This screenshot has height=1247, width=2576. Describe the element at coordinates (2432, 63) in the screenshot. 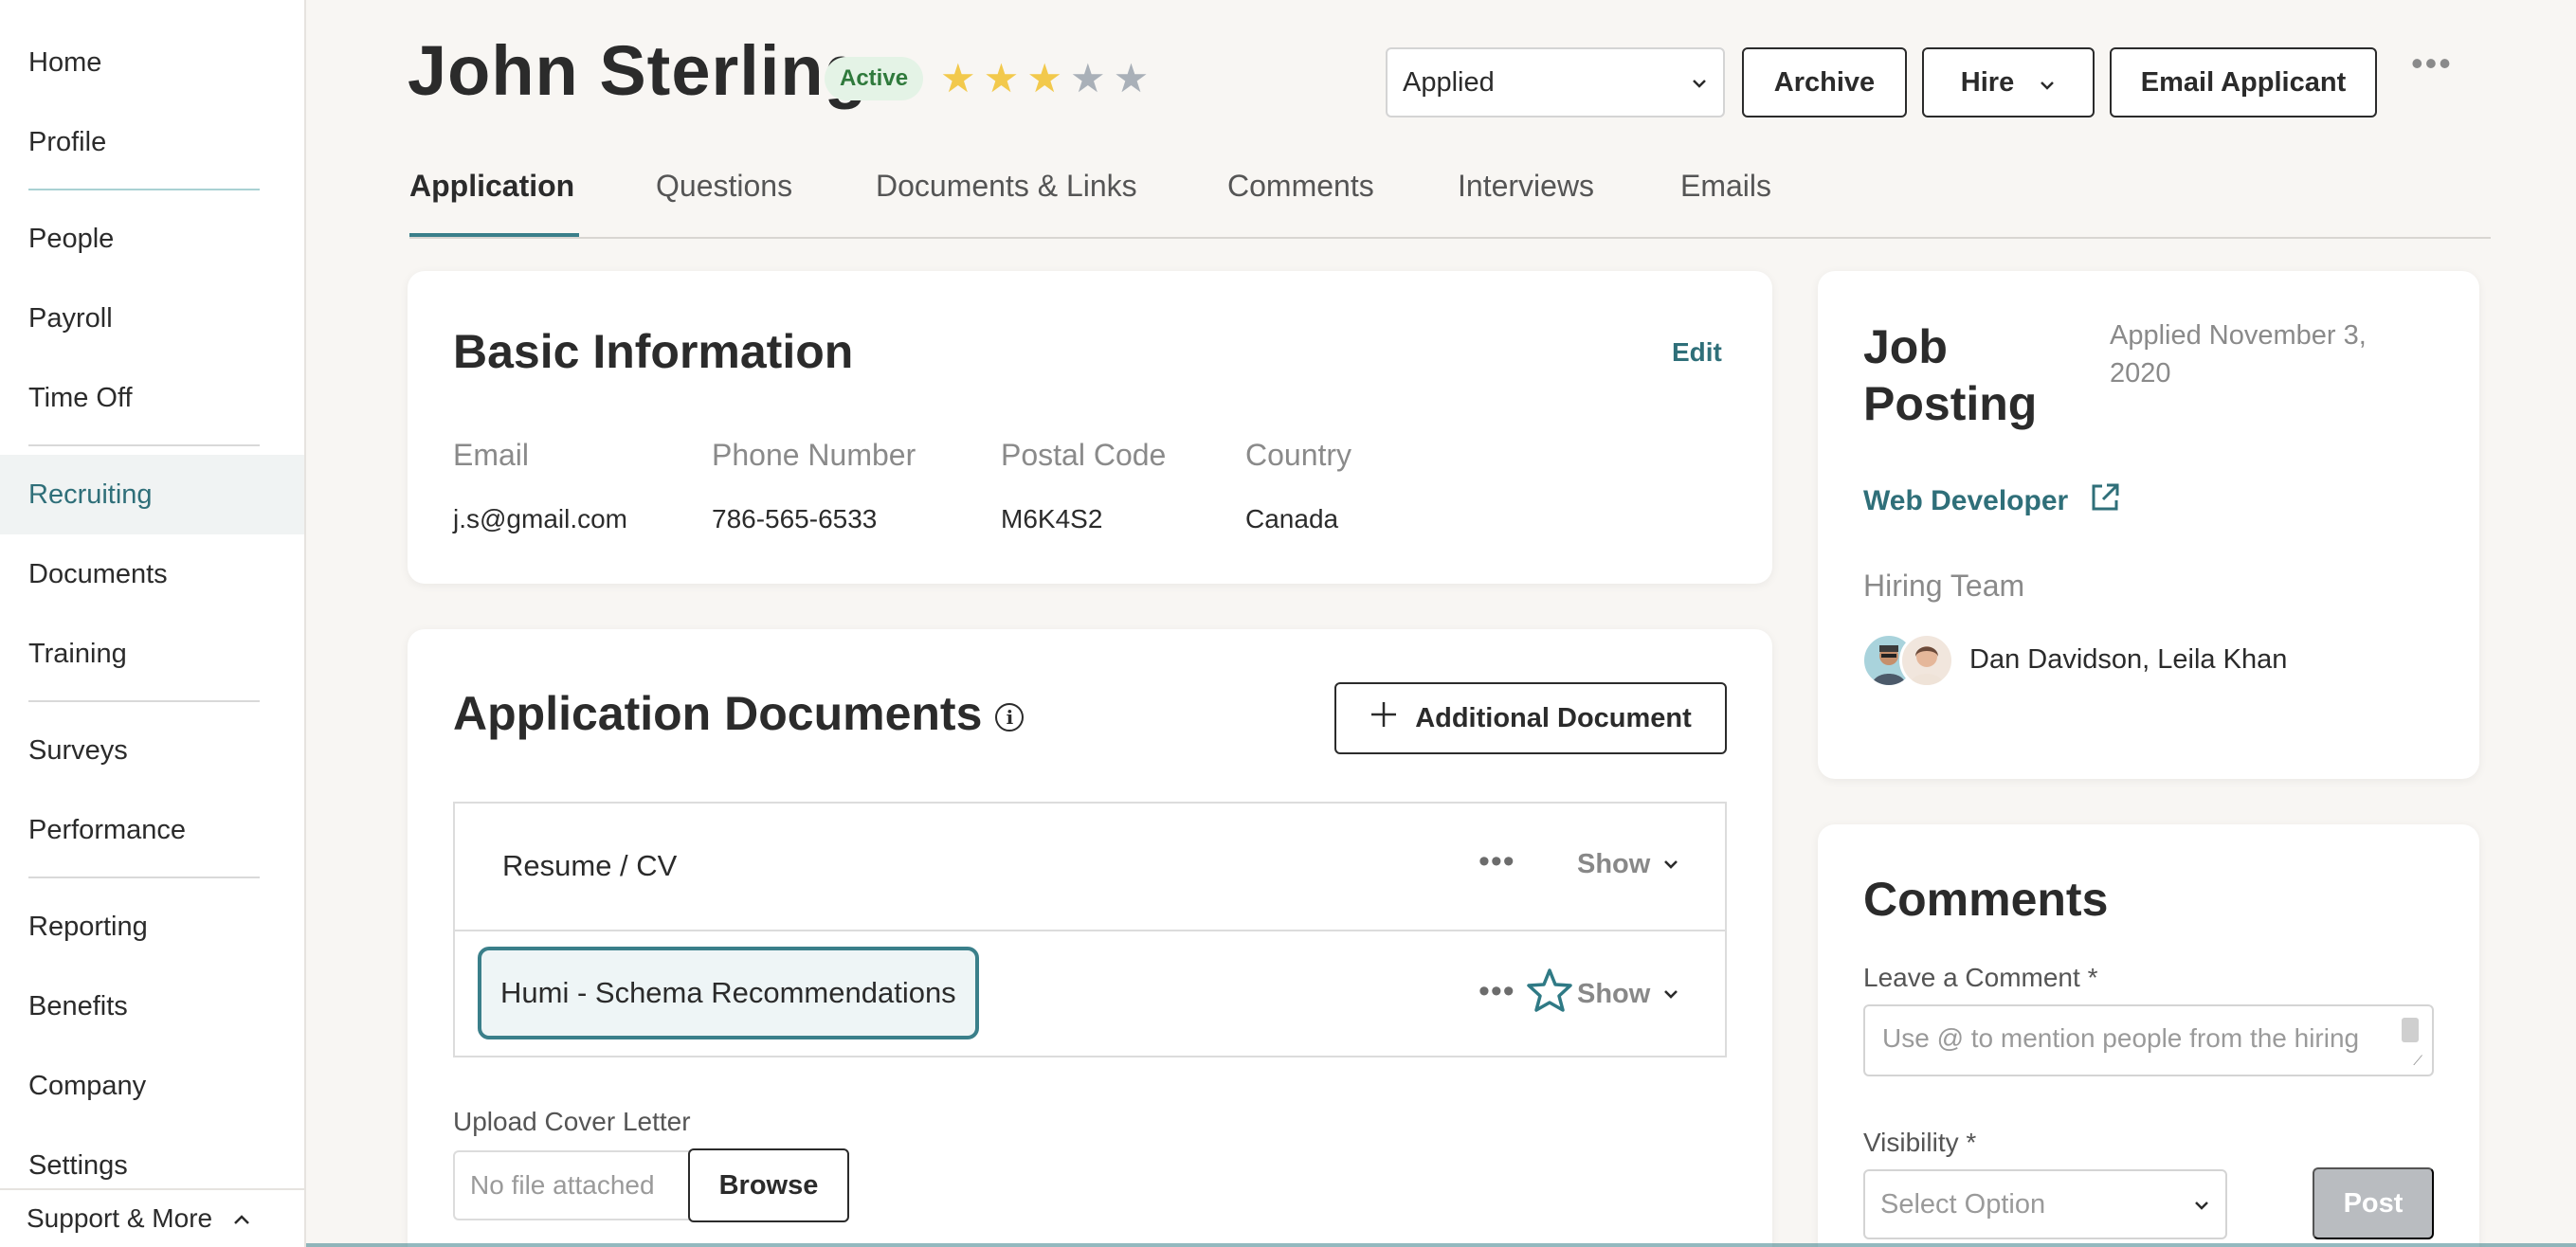

I see `more-options-icon: •••` at that location.